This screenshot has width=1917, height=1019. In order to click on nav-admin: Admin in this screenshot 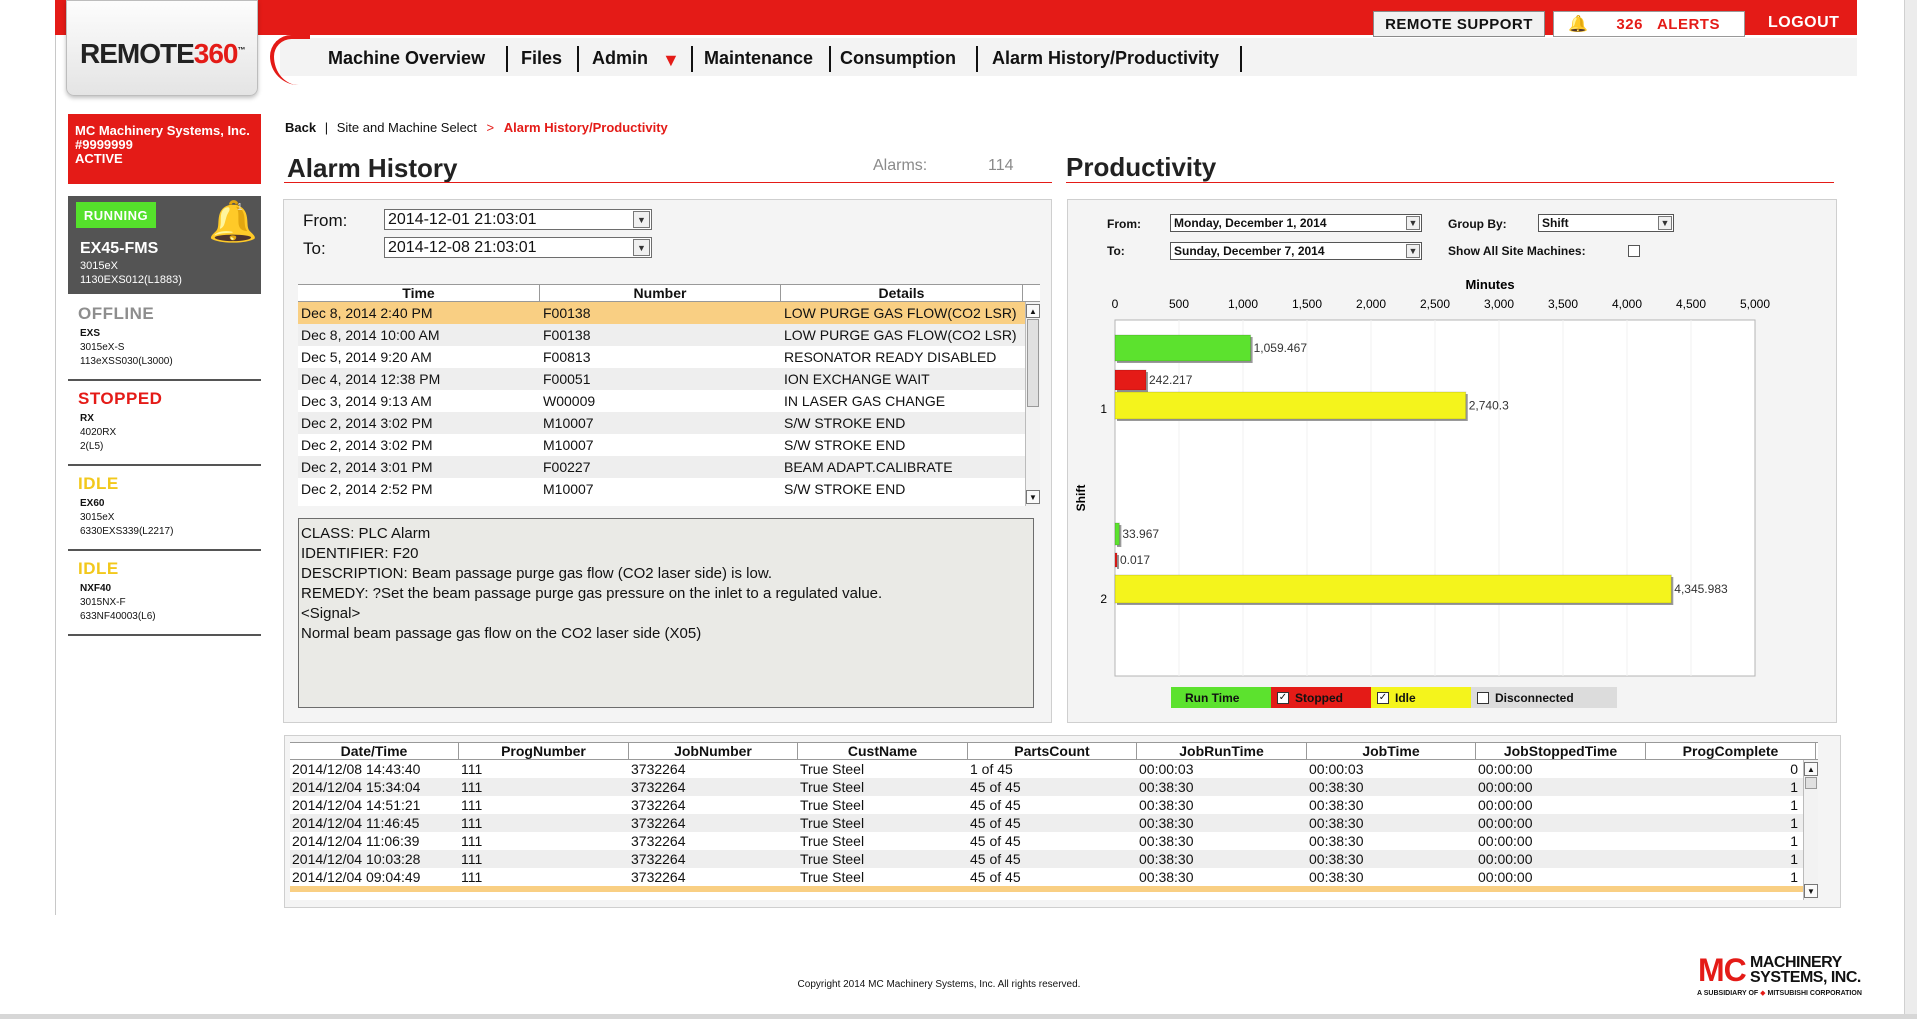, I will do `click(620, 58)`.